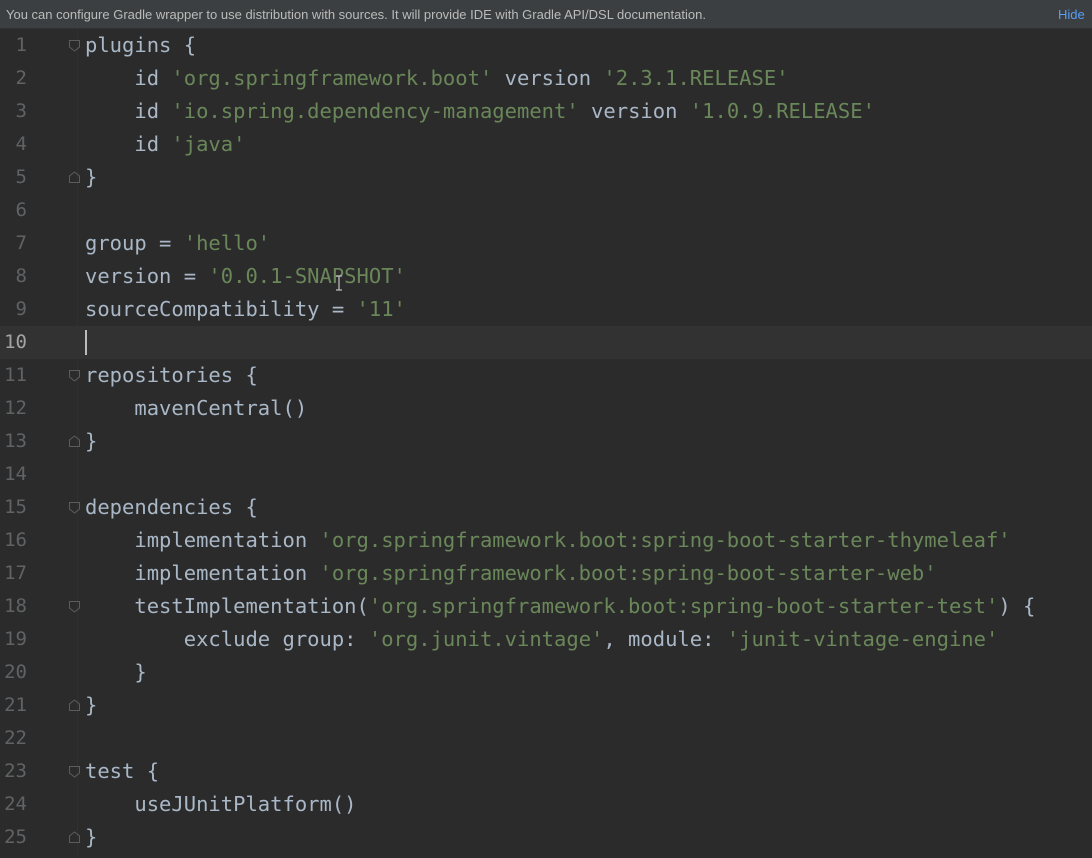 Image resolution: width=1092 pixels, height=858 pixels. What do you see at coordinates (86, 342) in the screenshot?
I see `text-caret` at bounding box center [86, 342].